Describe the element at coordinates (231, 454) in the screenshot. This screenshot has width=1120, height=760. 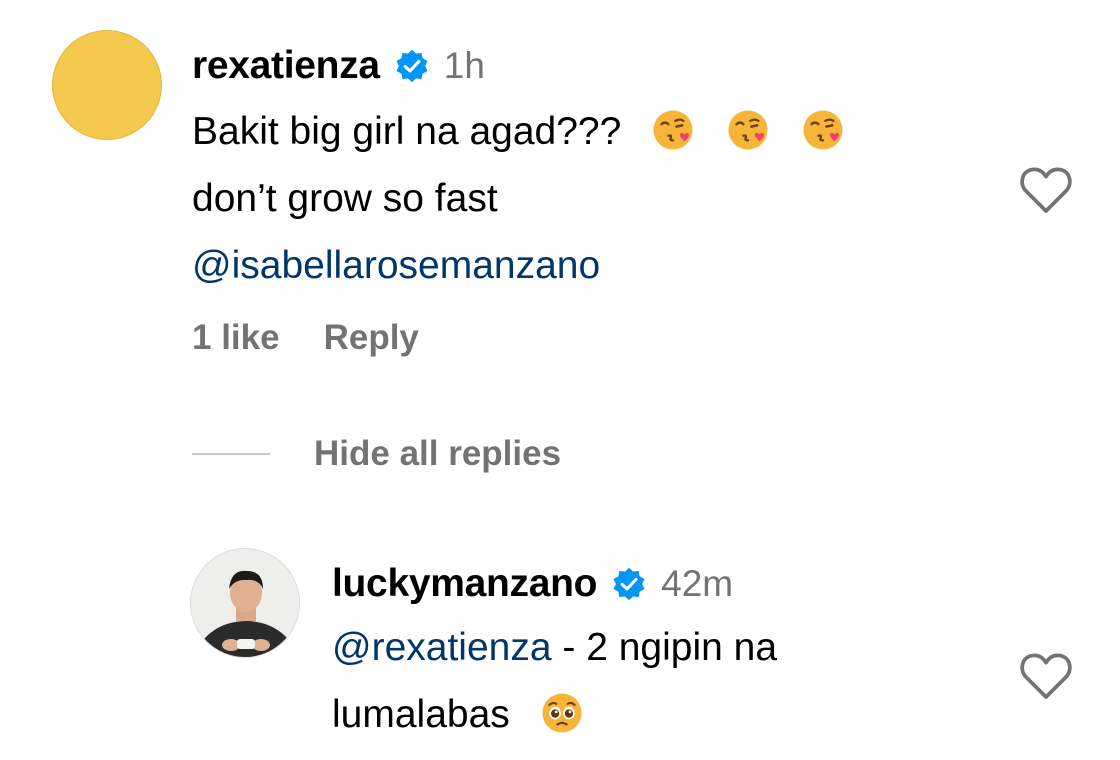
I see `divider` at that location.